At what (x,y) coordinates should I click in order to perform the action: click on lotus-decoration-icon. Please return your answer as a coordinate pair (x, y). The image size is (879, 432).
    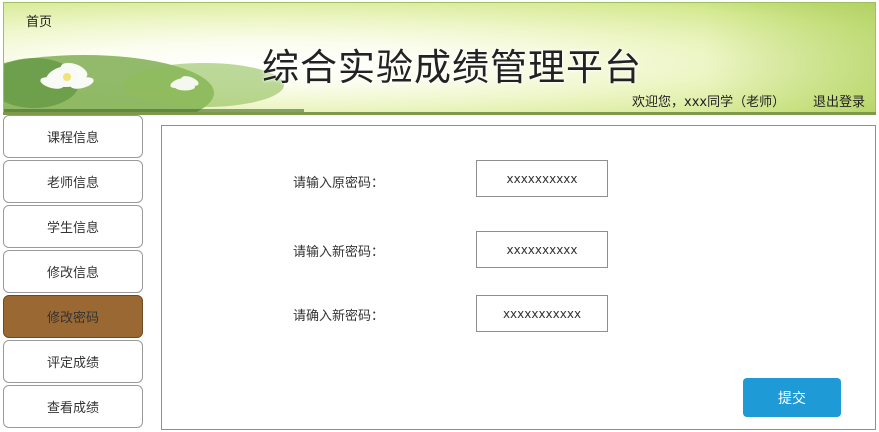
    Looking at the image, I should click on (154, 84).